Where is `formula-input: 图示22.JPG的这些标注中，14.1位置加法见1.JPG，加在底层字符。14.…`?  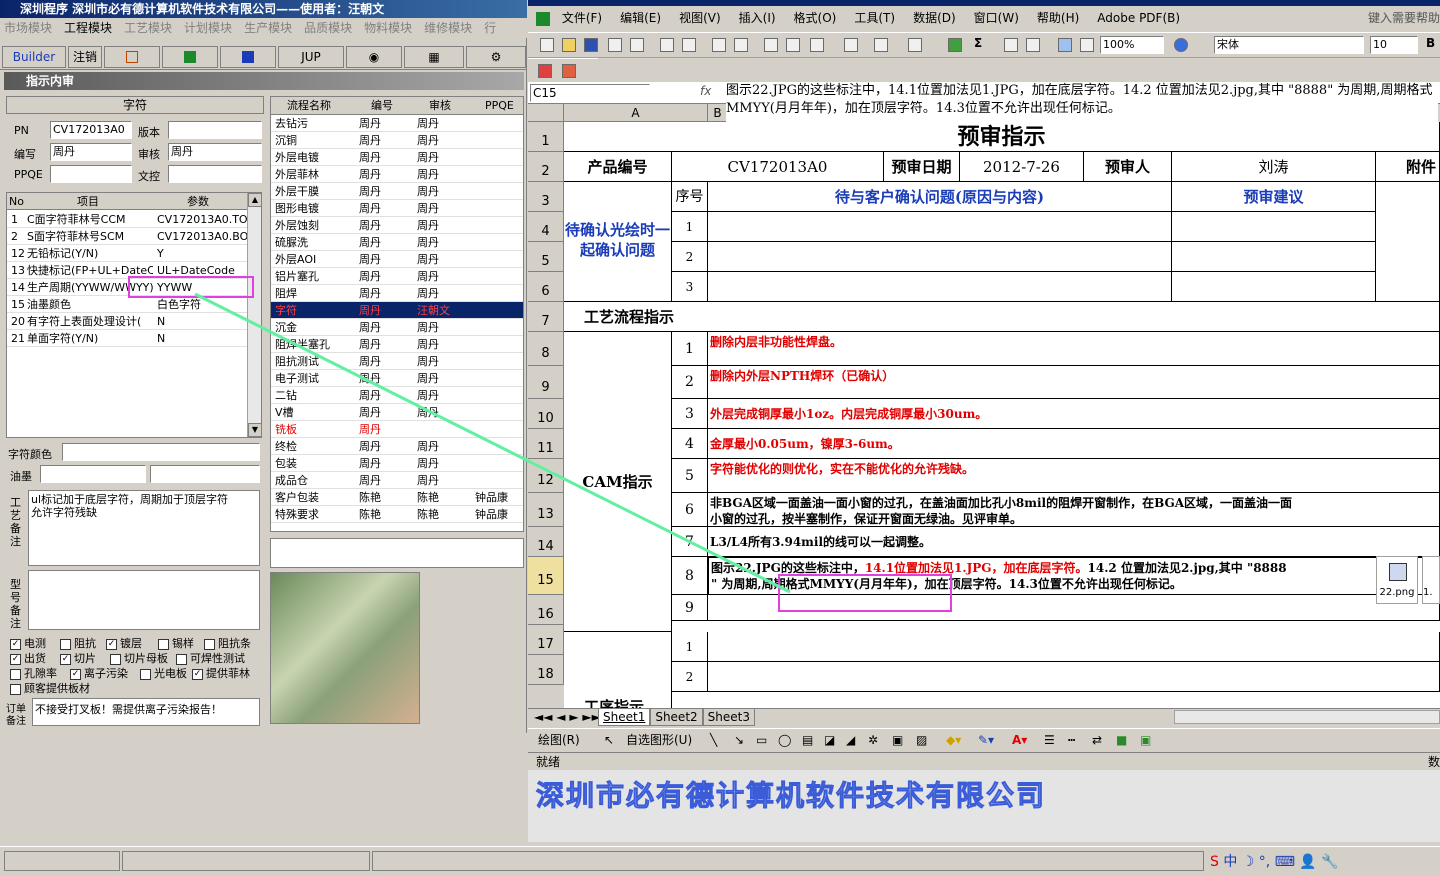
formula-input: 图示22.JPG的这些标注中，14.1位置加法见1.JPG，加在底层字符。14.… is located at coordinates (1082, 102).